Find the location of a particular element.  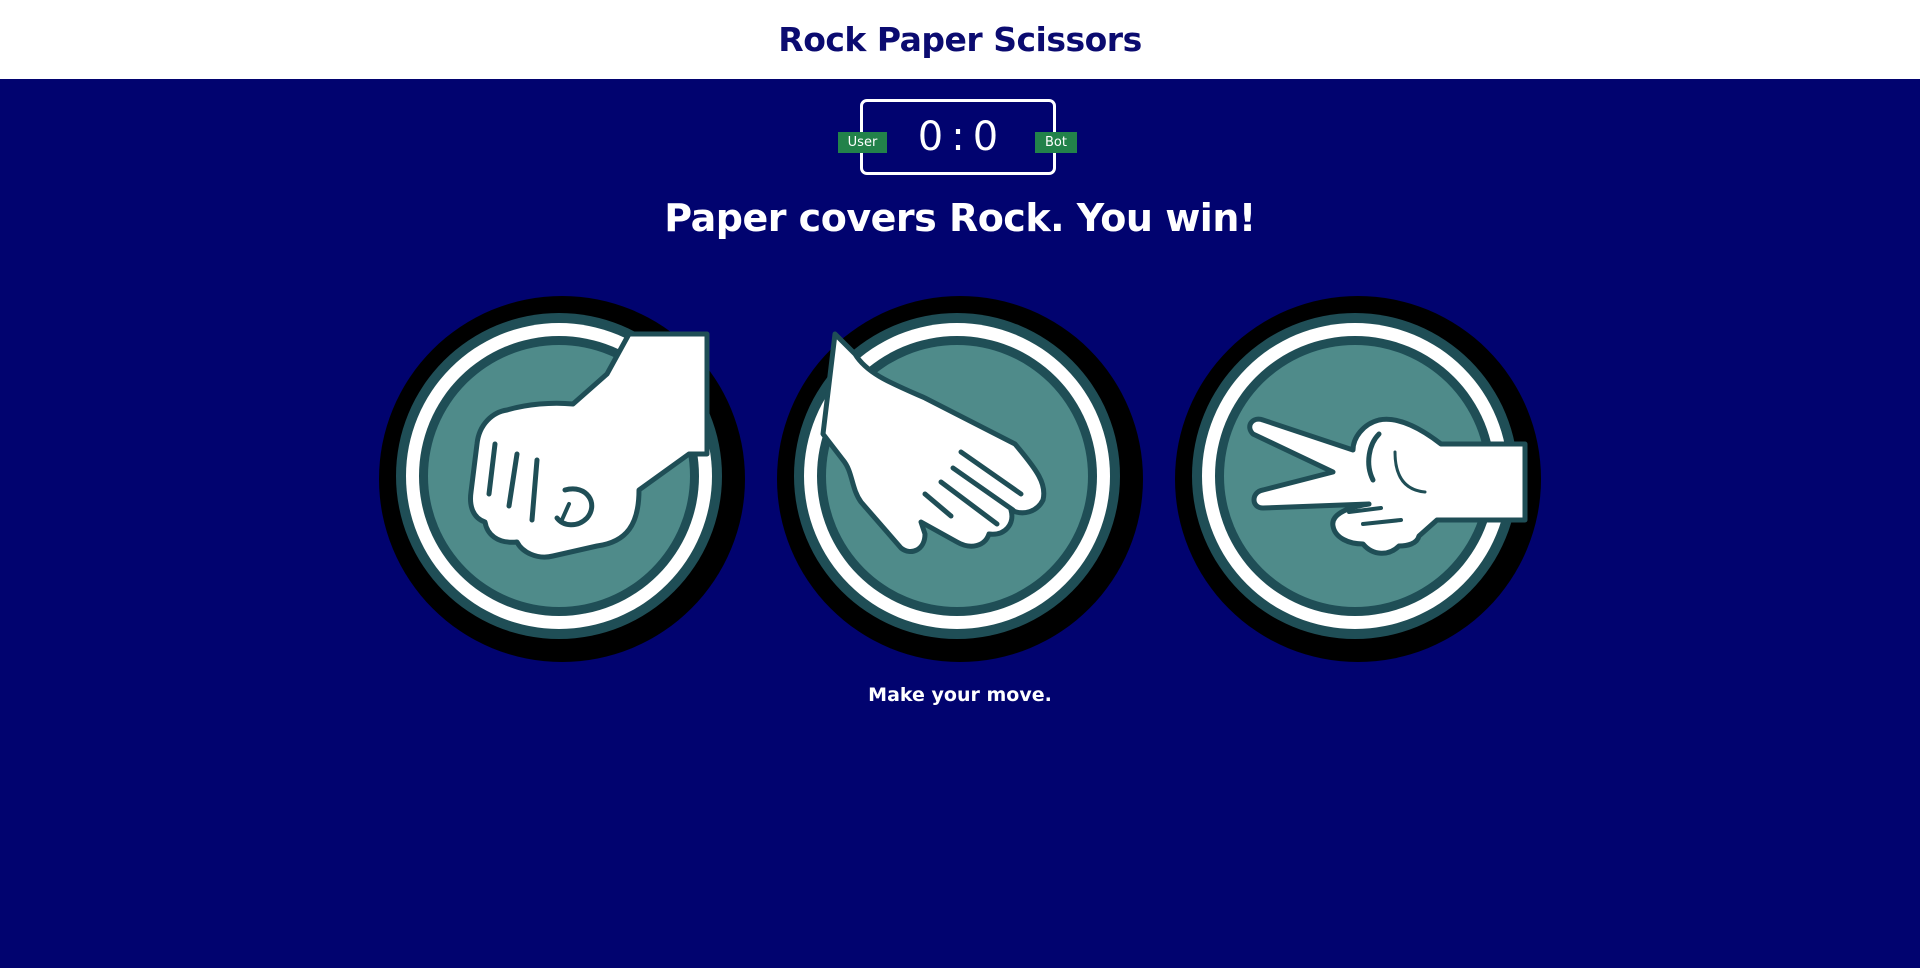

rock-choice-button is located at coordinates (562, 479).